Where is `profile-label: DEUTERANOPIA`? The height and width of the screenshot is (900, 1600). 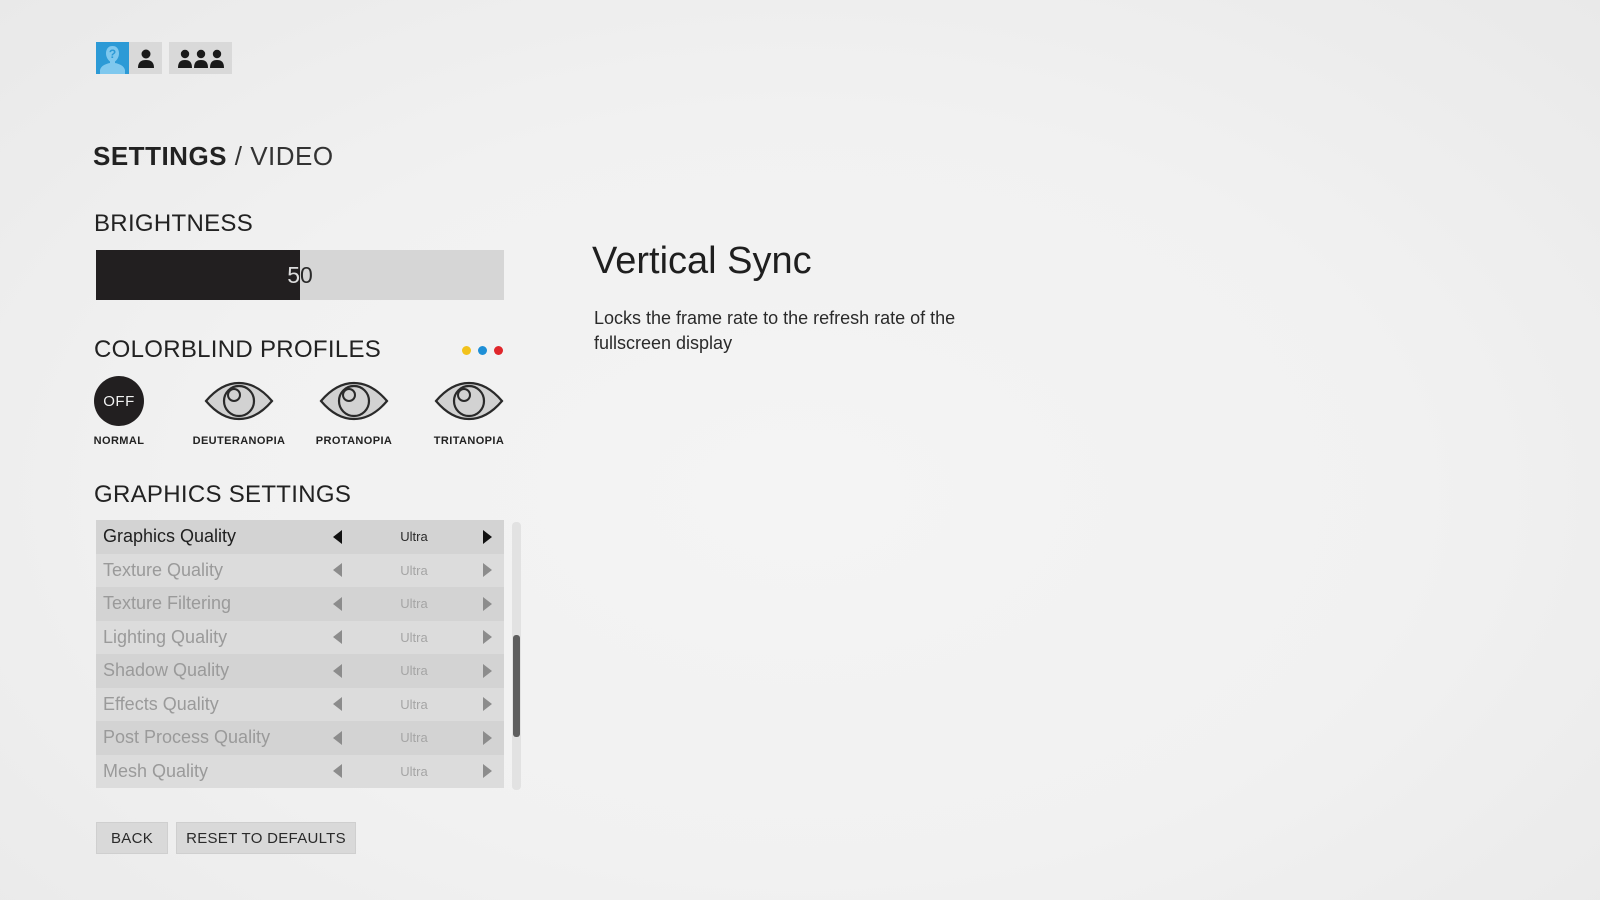
profile-label: DEUTERANOPIA is located at coordinates (239, 441).